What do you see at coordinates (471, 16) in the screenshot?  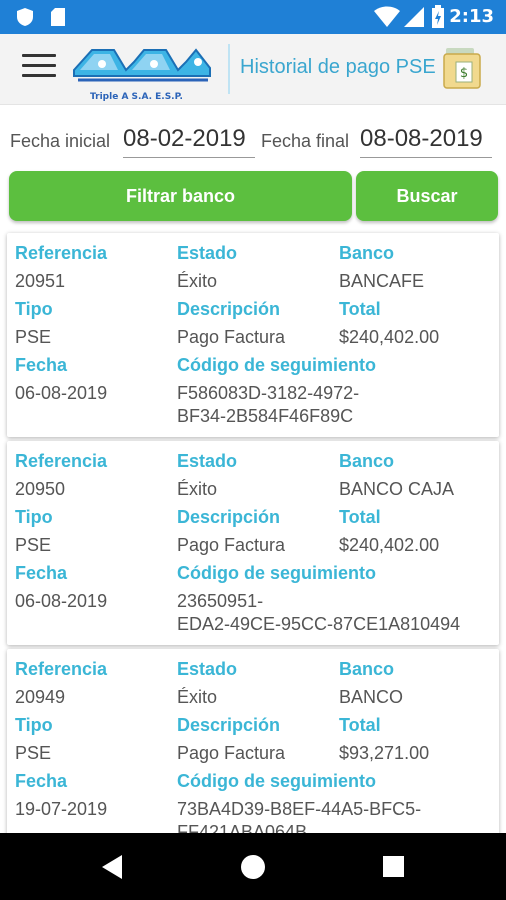 I see `clock-time: 2:13` at bounding box center [471, 16].